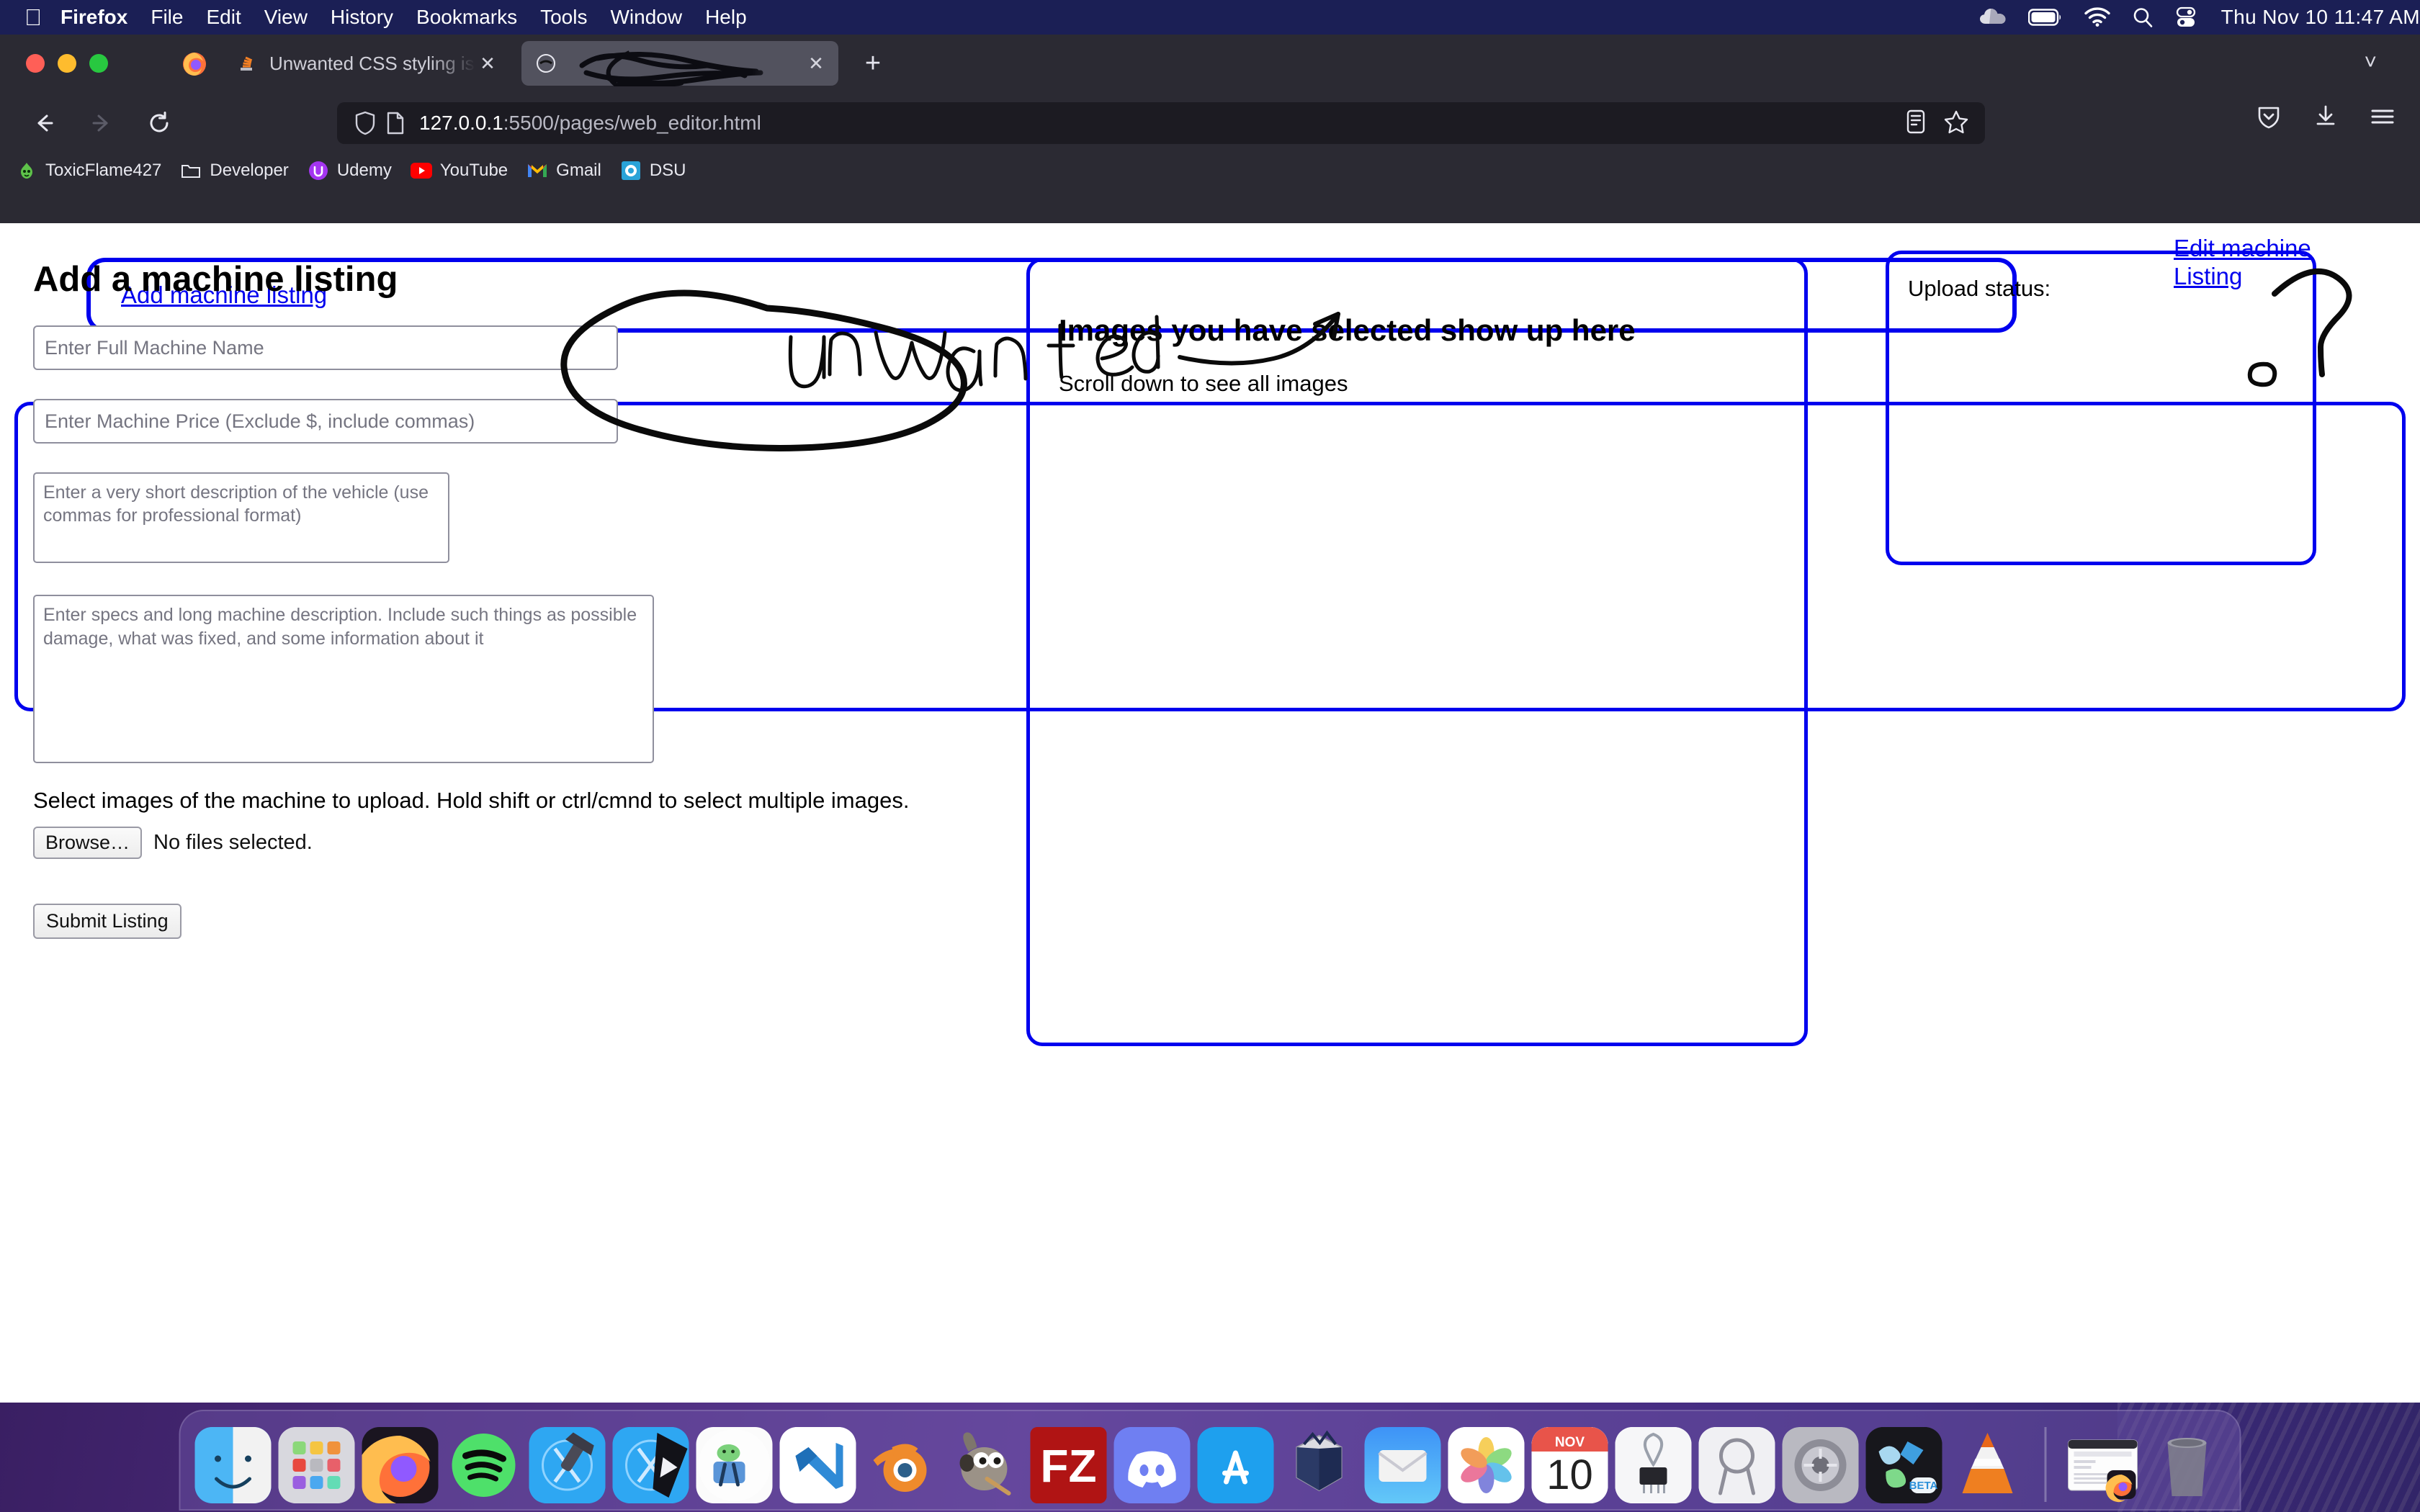 Image resolution: width=2420 pixels, height=1512 pixels. Describe the element at coordinates (2045, 17) in the screenshot. I see `battery-icon` at that location.